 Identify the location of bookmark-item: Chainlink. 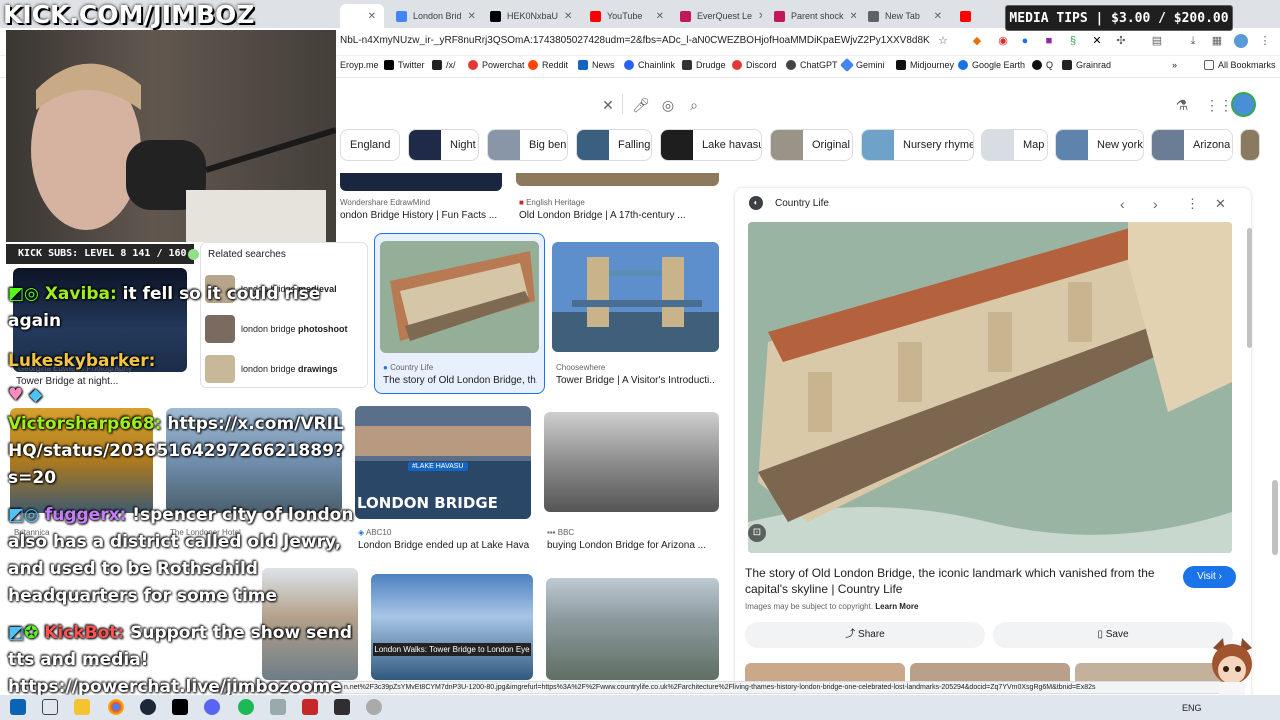
(649, 65).